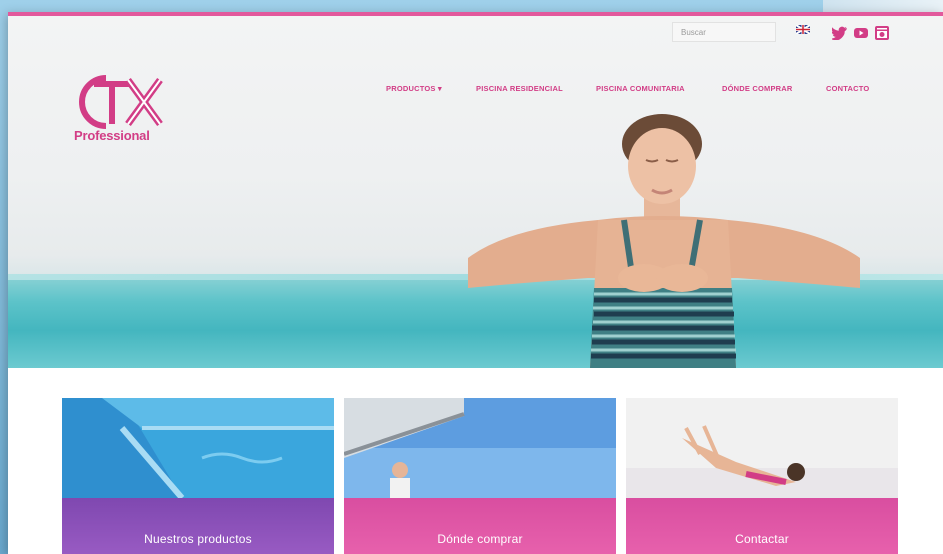  I want to click on nav-item-donde-comprar: DÓNDE COMPRAR, so click(757, 88).